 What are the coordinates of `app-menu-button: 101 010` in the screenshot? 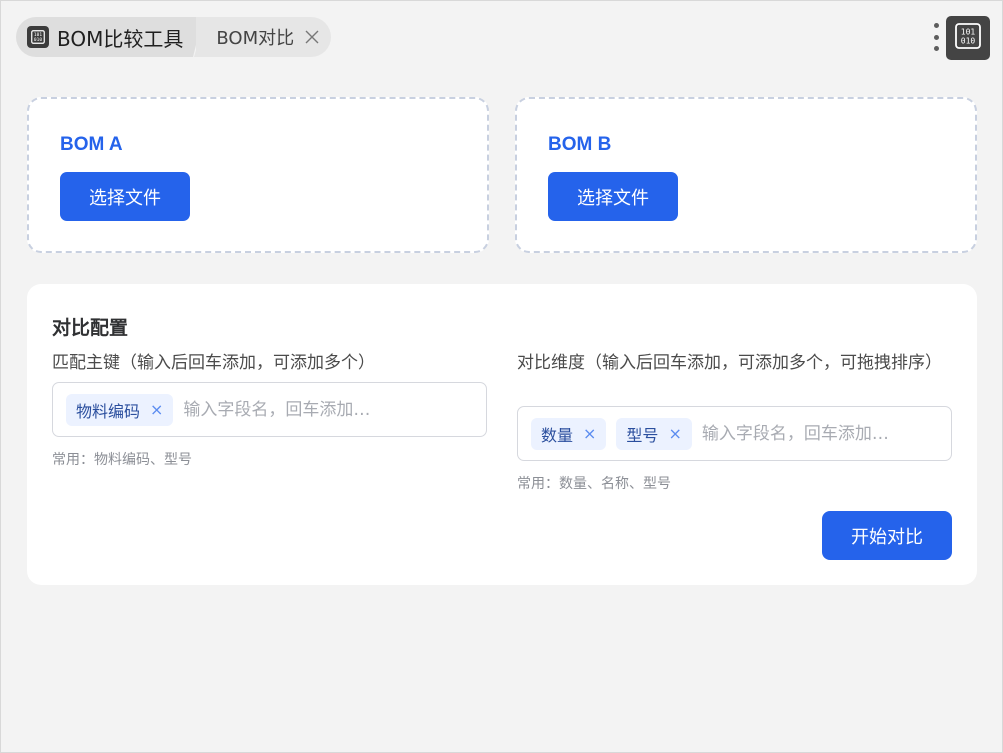 It's located at (968, 38).